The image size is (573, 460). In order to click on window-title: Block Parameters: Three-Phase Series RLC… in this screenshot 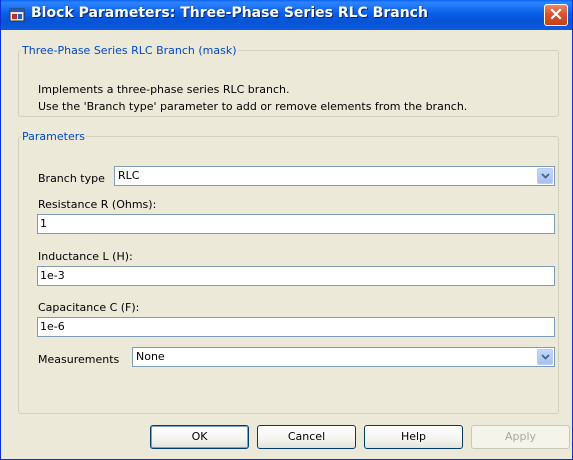, I will do `click(229, 13)`.